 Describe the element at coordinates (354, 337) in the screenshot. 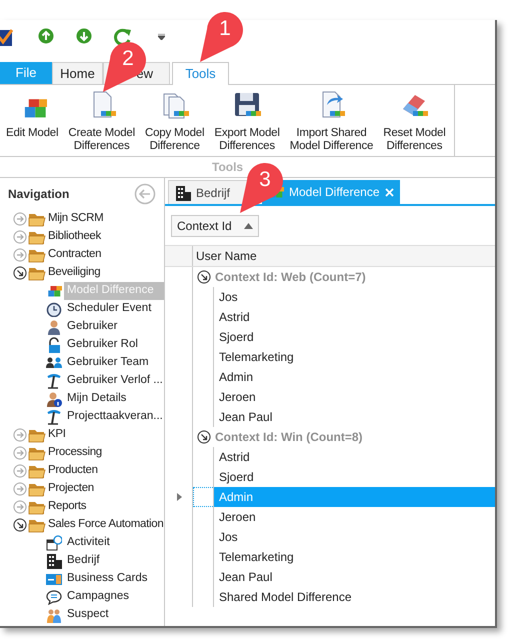

I see `table-cell: Sjoerd` at that location.